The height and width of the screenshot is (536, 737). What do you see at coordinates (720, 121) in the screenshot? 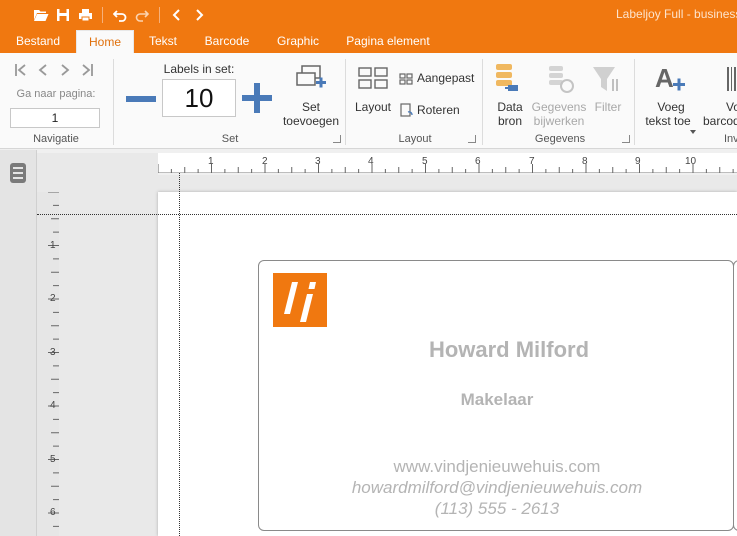
I see `add-barcode-label-2: barcod` at bounding box center [720, 121].